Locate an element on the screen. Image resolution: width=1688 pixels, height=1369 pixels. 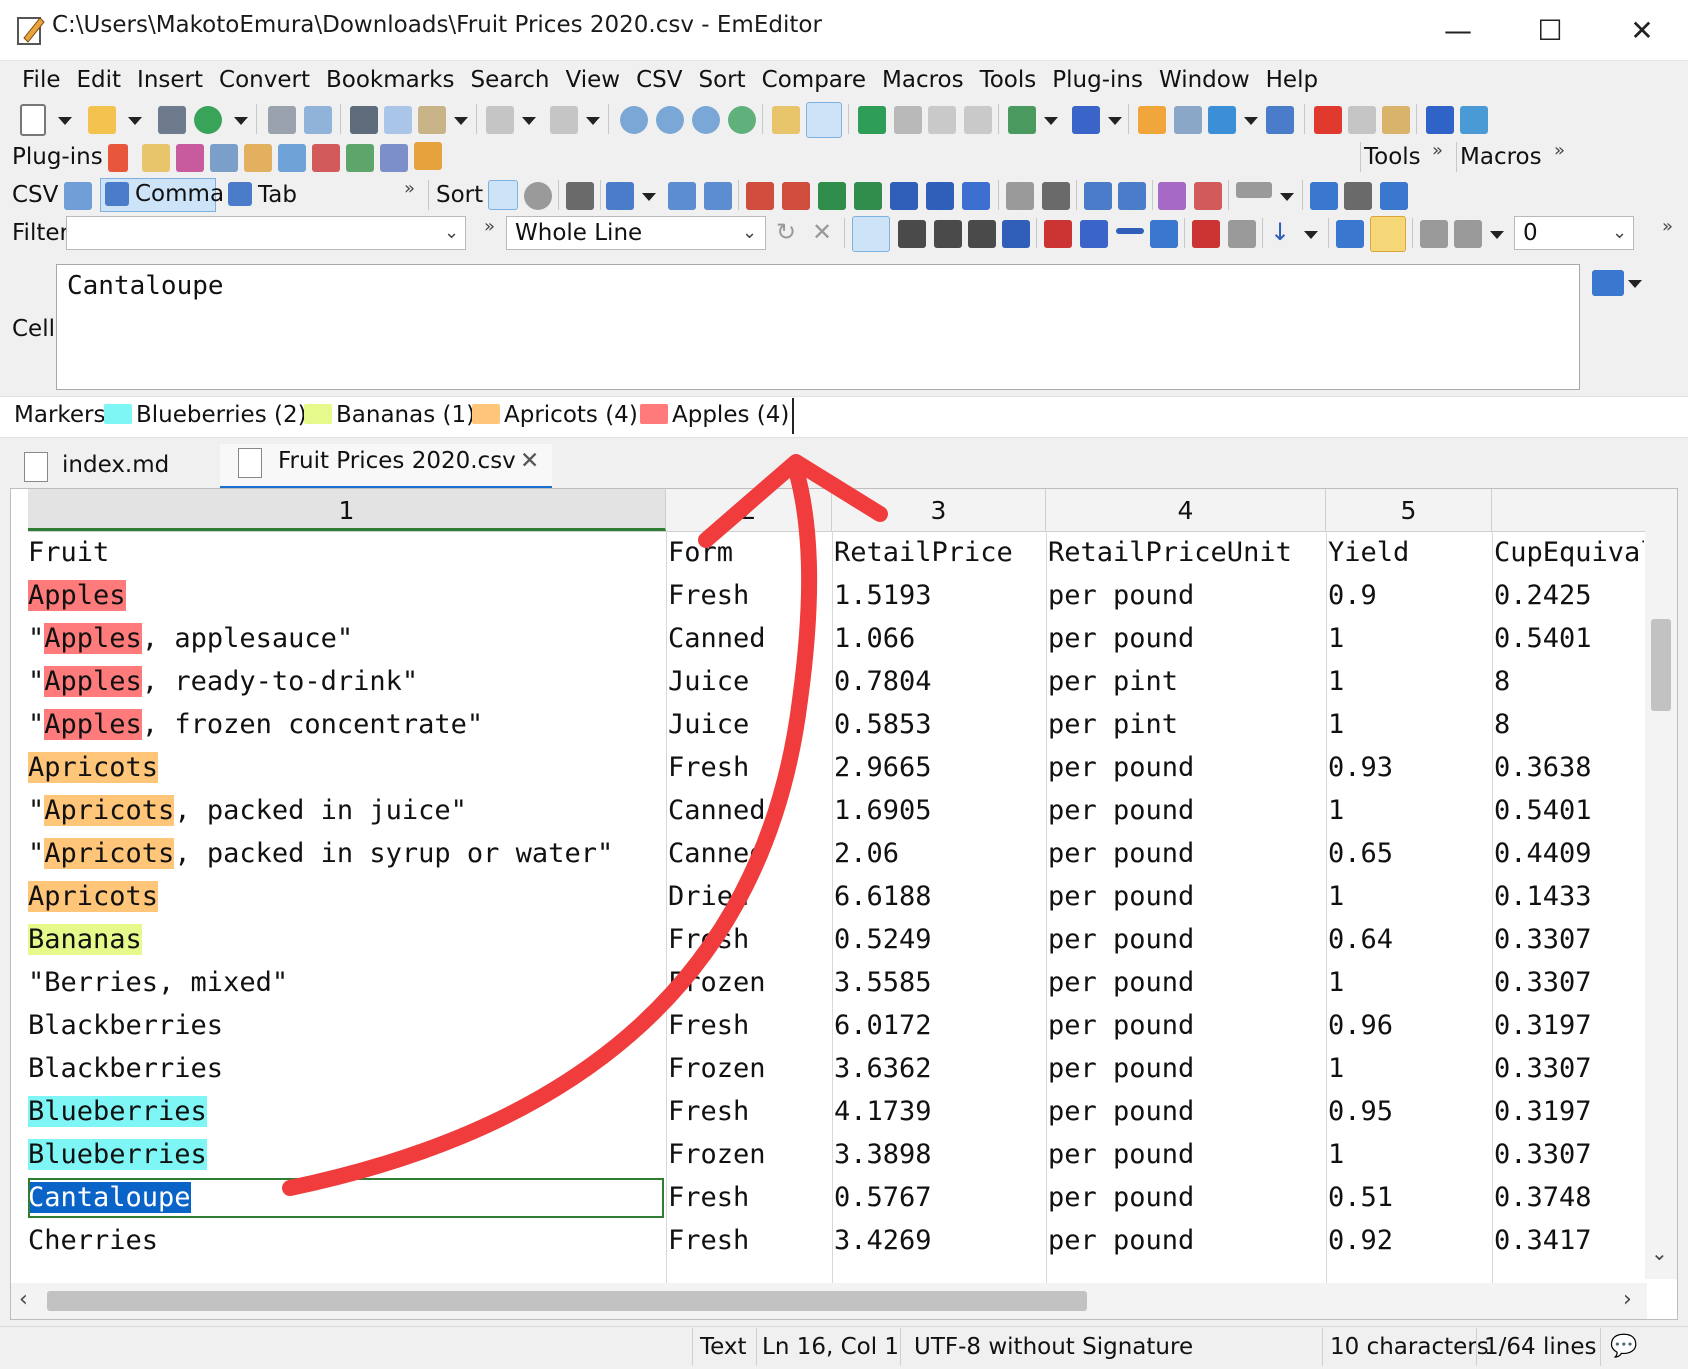
status-position: Ln 16, Col 1 is located at coordinates (830, 1347).